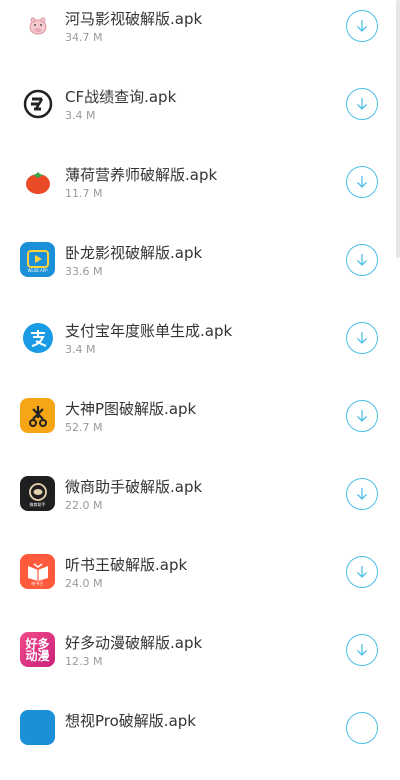  Describe the element at coordinates (37, 727) in the screenshot. I see `play-icon` at that location.